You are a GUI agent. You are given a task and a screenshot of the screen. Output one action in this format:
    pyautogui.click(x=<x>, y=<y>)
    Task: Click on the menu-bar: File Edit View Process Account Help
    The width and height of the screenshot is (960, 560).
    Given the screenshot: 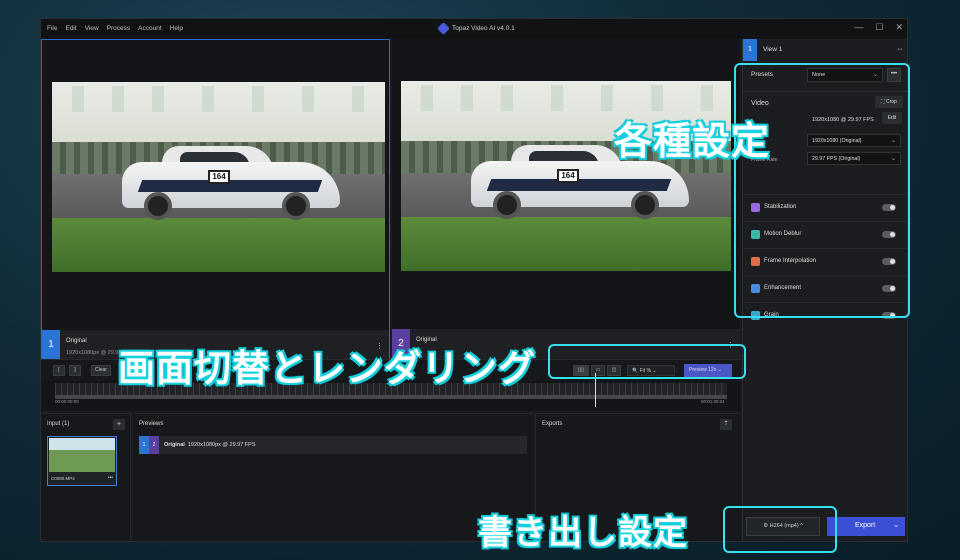 What is the action you would take?
    pyautogui.click(x=115, y=28)
    